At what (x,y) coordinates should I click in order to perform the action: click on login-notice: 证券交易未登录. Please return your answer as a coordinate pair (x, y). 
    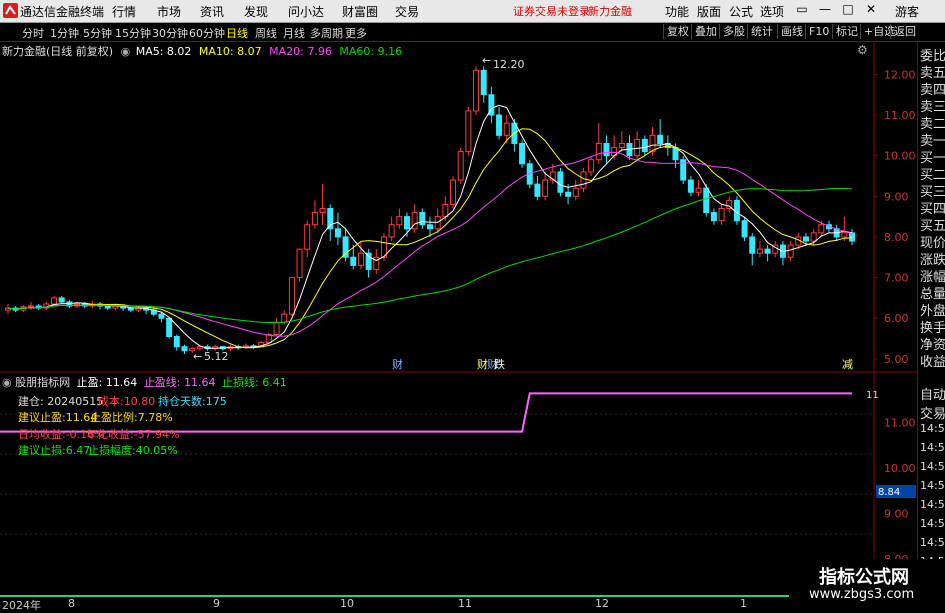
    Looking at the image, I should click on (551, 11).